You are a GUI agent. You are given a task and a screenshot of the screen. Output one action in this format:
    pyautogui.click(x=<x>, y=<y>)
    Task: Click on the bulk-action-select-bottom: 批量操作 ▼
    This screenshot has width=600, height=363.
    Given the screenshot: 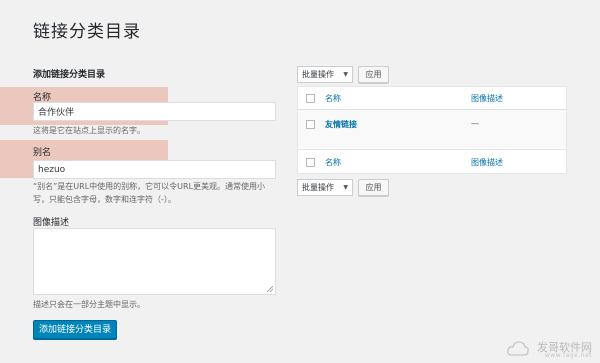 What is the action you would take?
    pyautogui.click(x=325, y=187)
    